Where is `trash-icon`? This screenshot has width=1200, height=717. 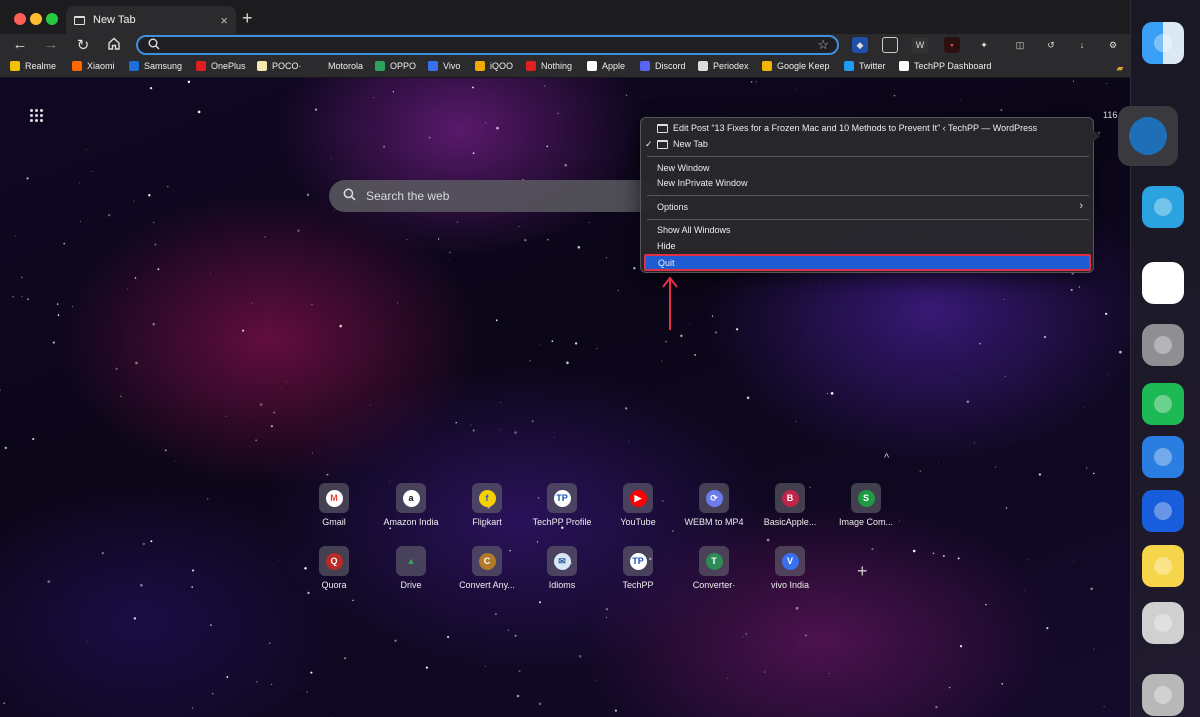
trash-icon is located at coordinates (1163, 695).